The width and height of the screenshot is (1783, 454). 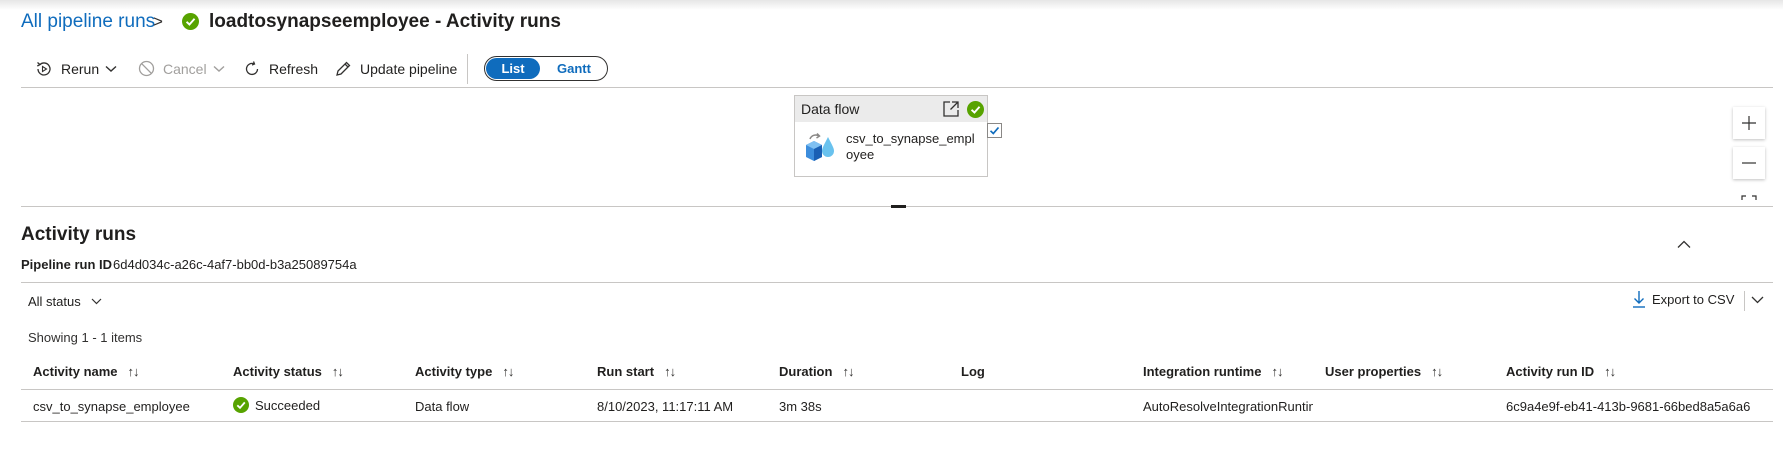 I want to click on cancel-icon, so click(x=146, y=68).